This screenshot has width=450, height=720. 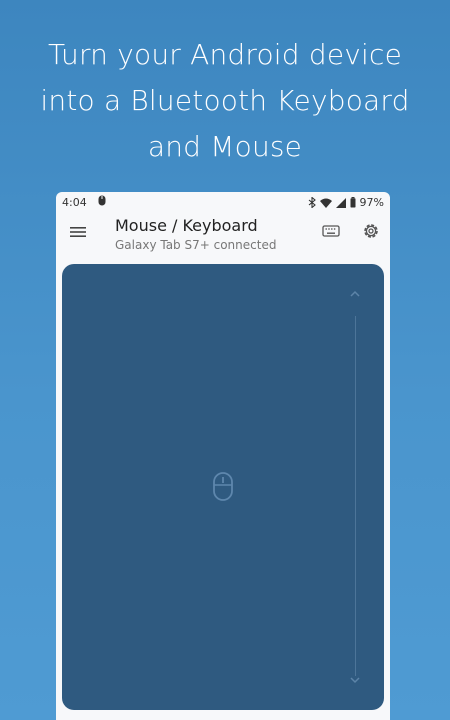 I want to click on connection-status: Galaxy Tab S7+ connected, so click(x=196, y=245).